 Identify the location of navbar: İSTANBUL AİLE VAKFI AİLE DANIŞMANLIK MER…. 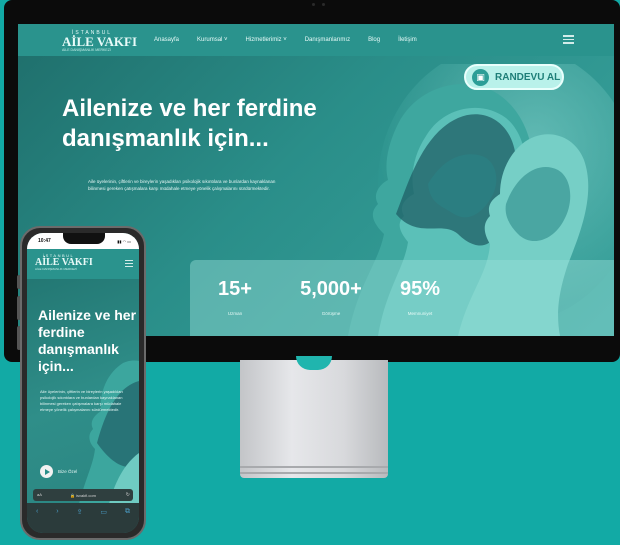
(316, 40).